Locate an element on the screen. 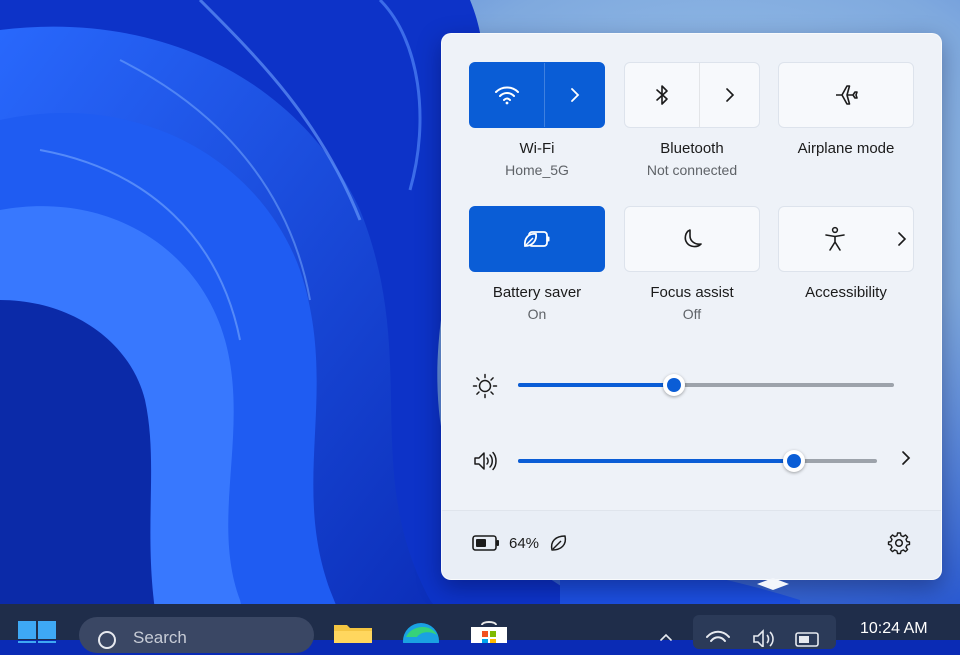 The height and width of the screenshot is (655, 960). sun-icon is located at coordinates (485, 386).